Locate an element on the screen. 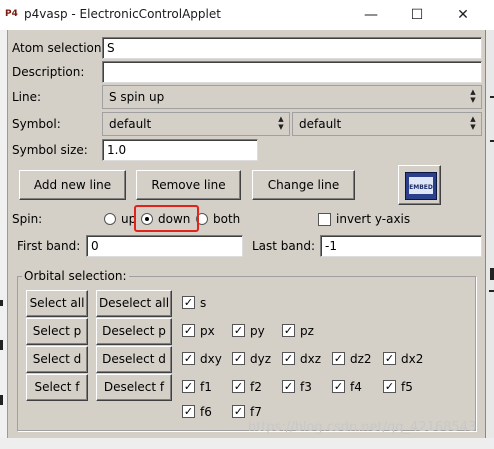 The image size is (494, 449). description-input is located at coordinates (292, 72).